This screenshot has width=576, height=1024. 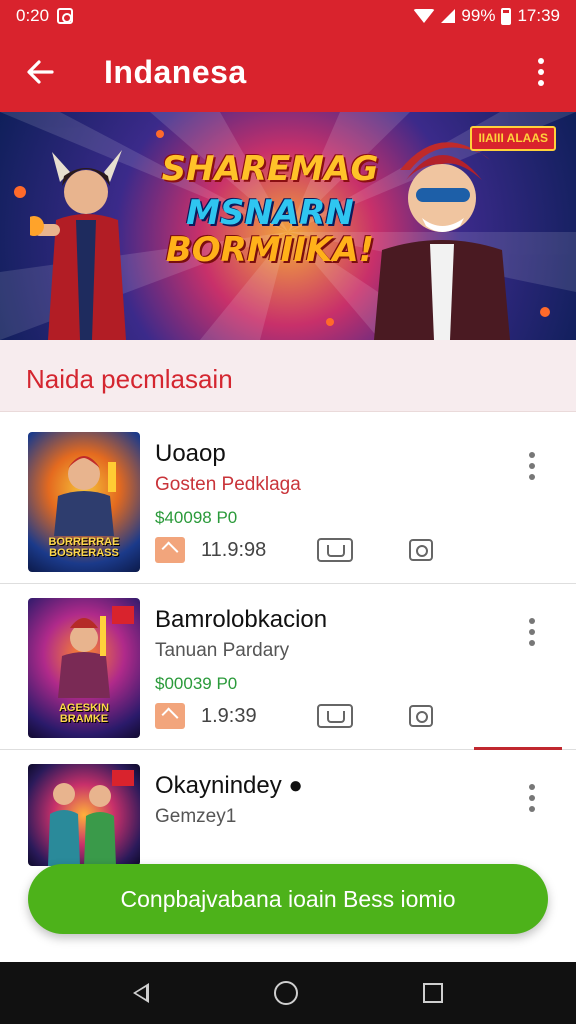 I want to click on app-name: Bamrolobkacion, so click(x=241, y=619).